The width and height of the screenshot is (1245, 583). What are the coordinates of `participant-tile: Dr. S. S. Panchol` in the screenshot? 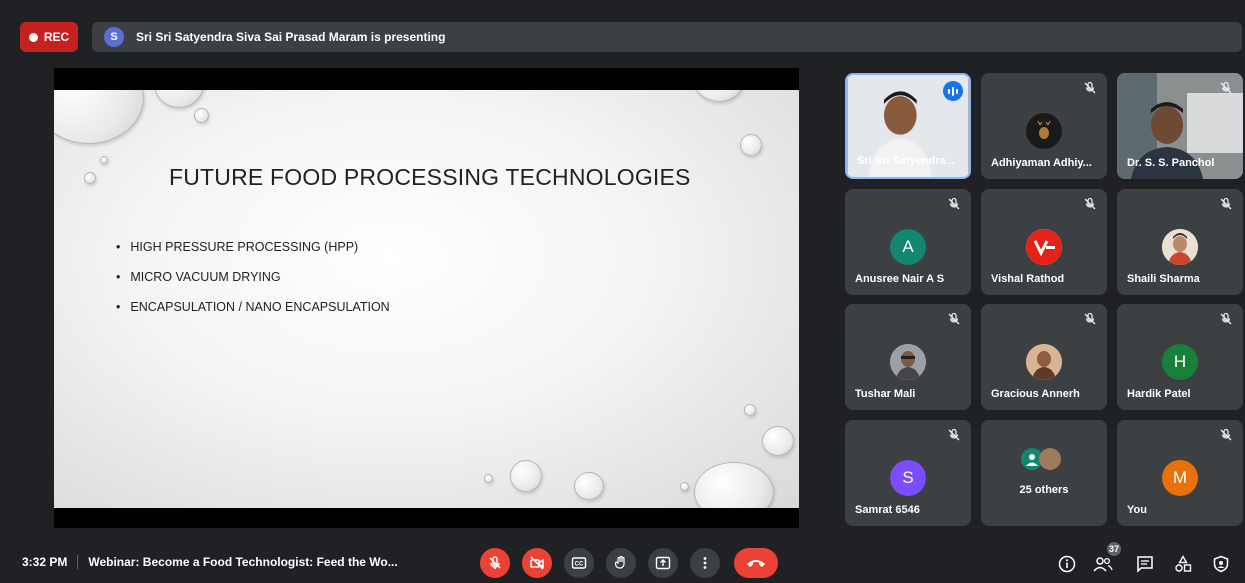 It's located at (1180, 126).